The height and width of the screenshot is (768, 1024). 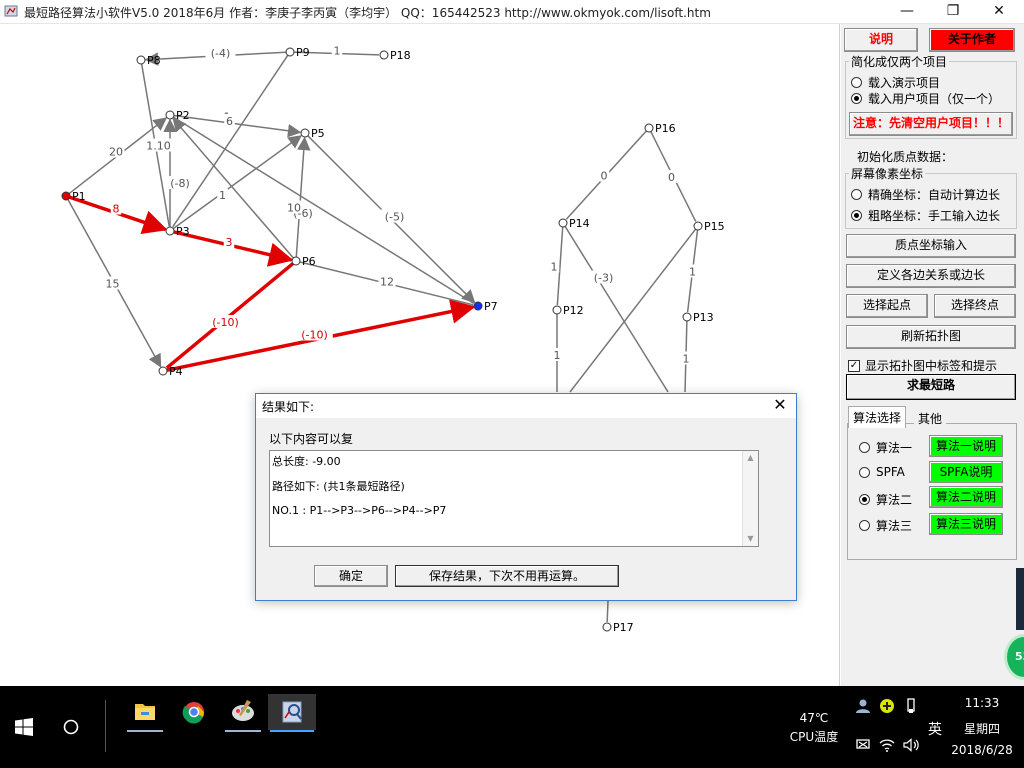 What do you see at coordinates (750, 458) in the screenshot?
I see `scroll-up-icon: ▲` at bounding box center [750, 458].